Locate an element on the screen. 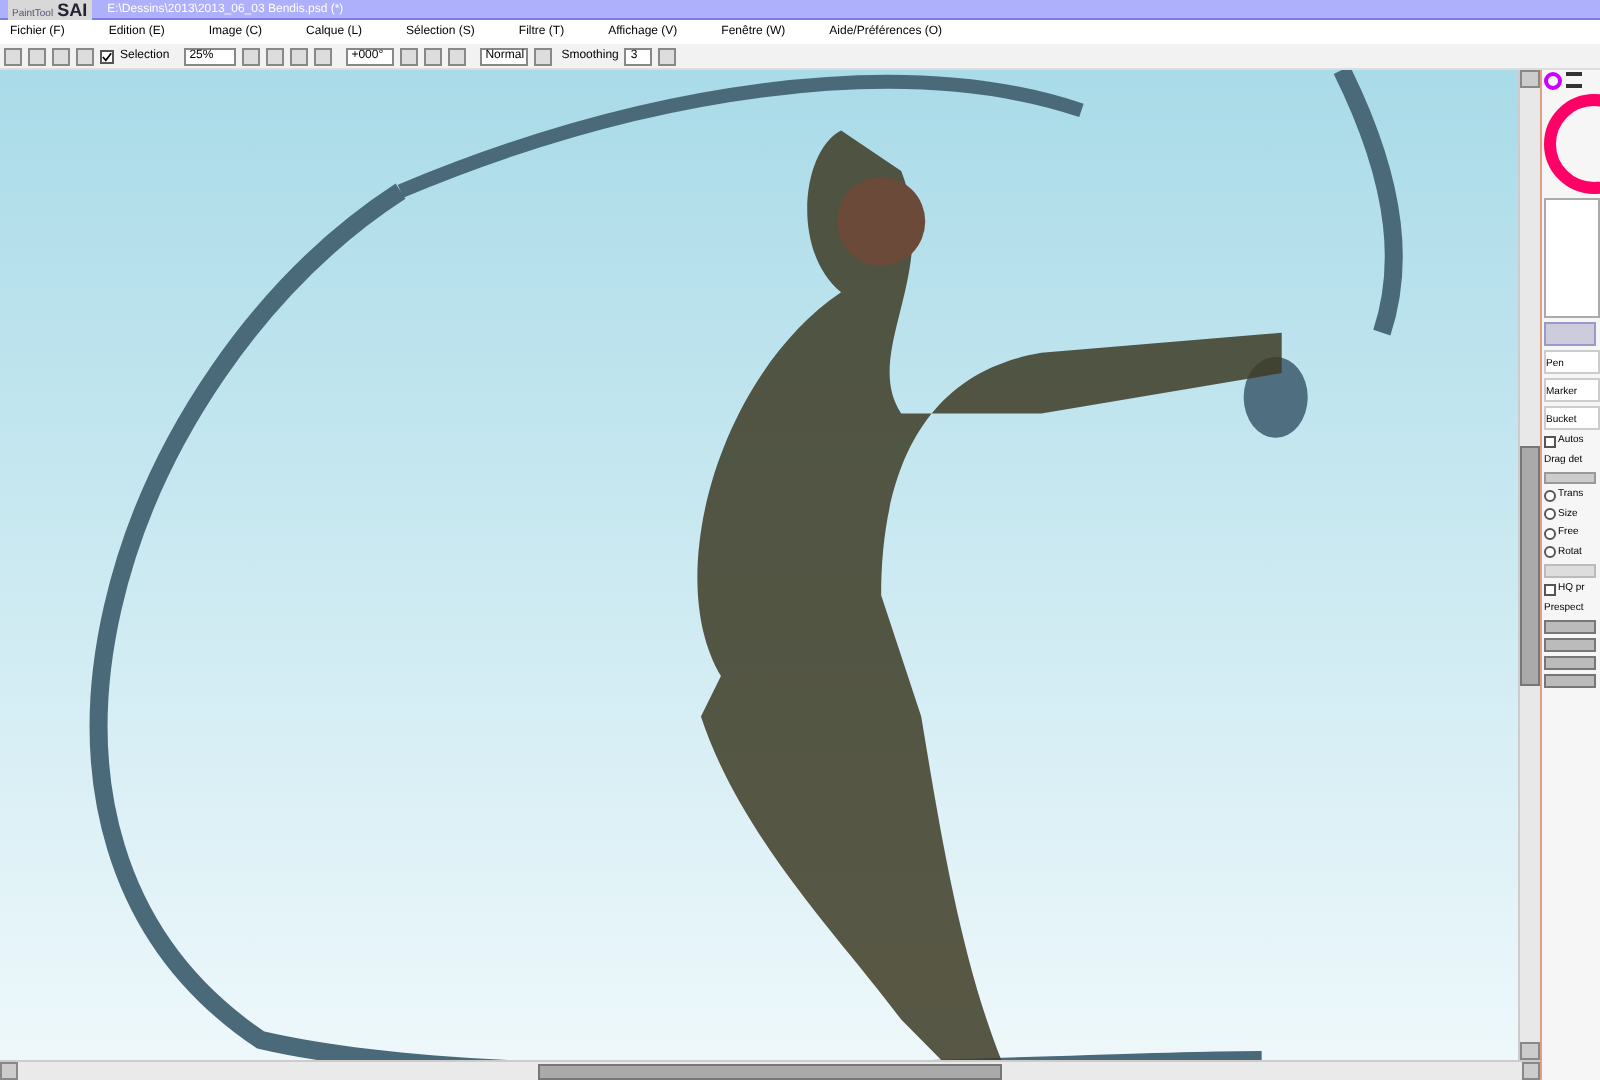 This screenshot has height=1080, width=1600. scroll-right-button is located at coordinates (1531, 1071).